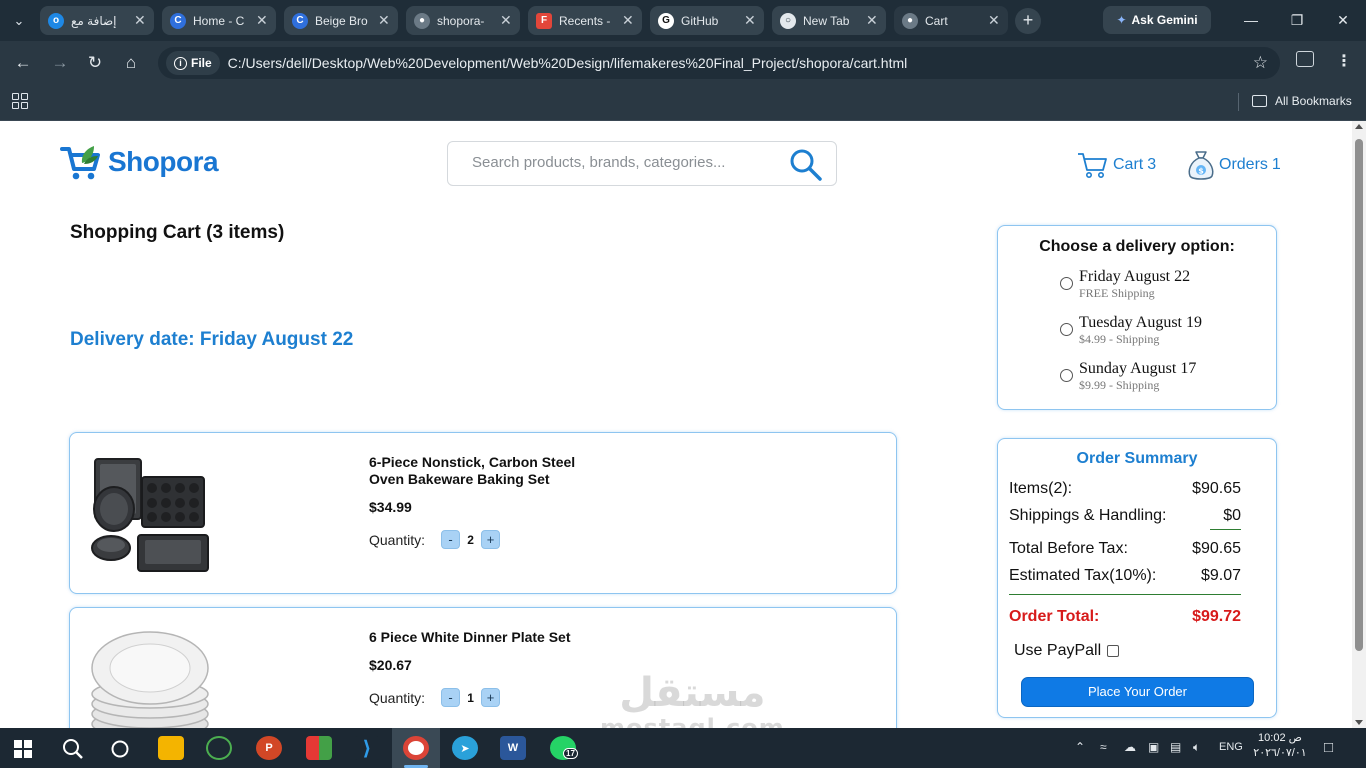  What do you see at coordinates (707, 20) in the screenshot?
I see `tab-5: G GitHub ✕` at bounding box center [707, 20].